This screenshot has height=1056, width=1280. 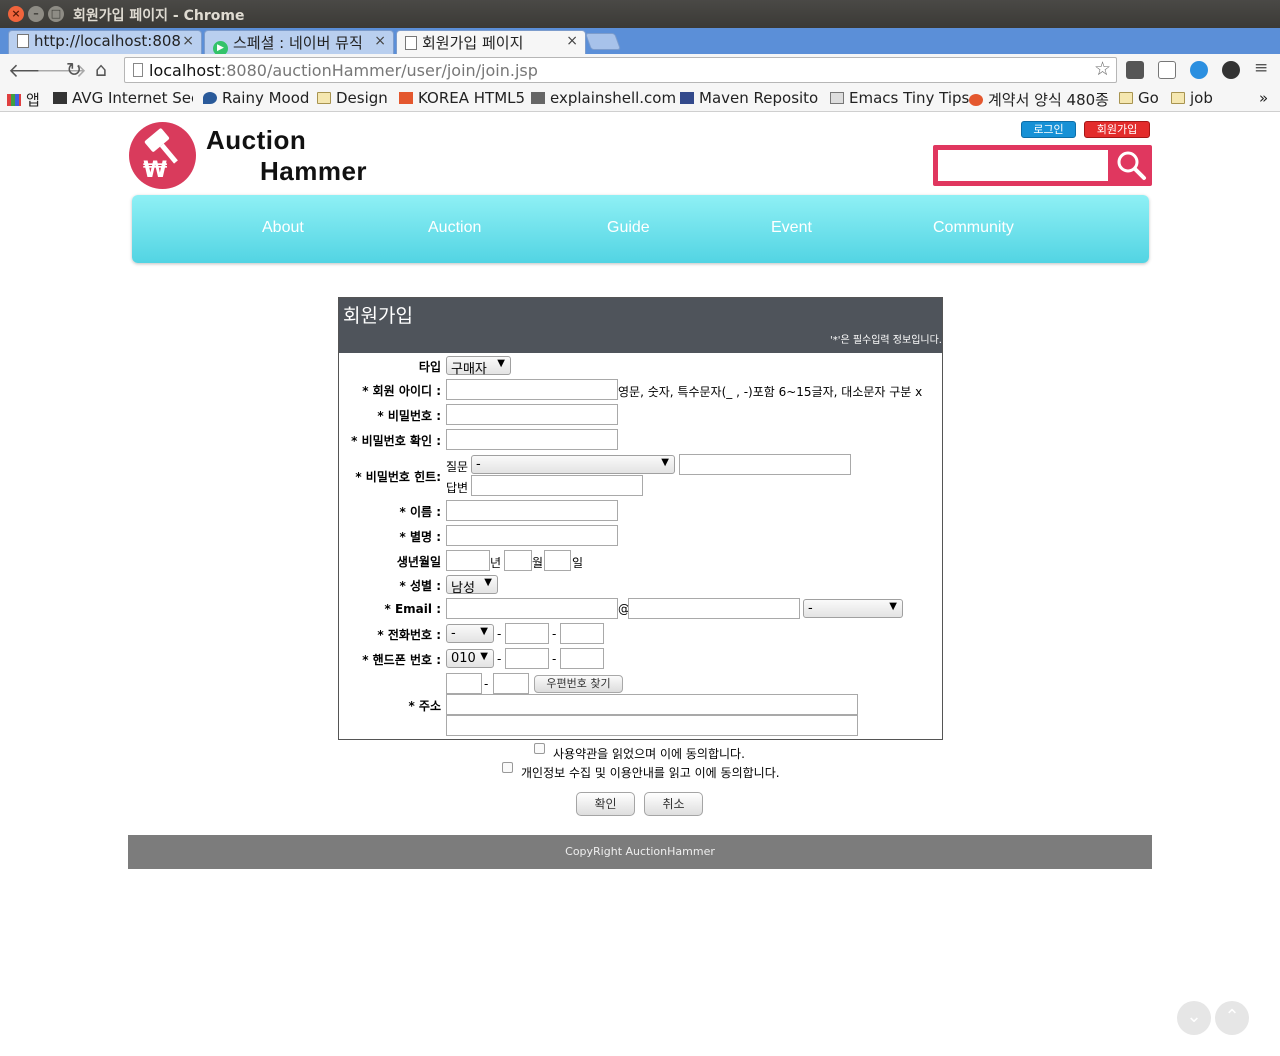 I want to click on bookmarks-more-icon: », so click(x=1263, y=98).